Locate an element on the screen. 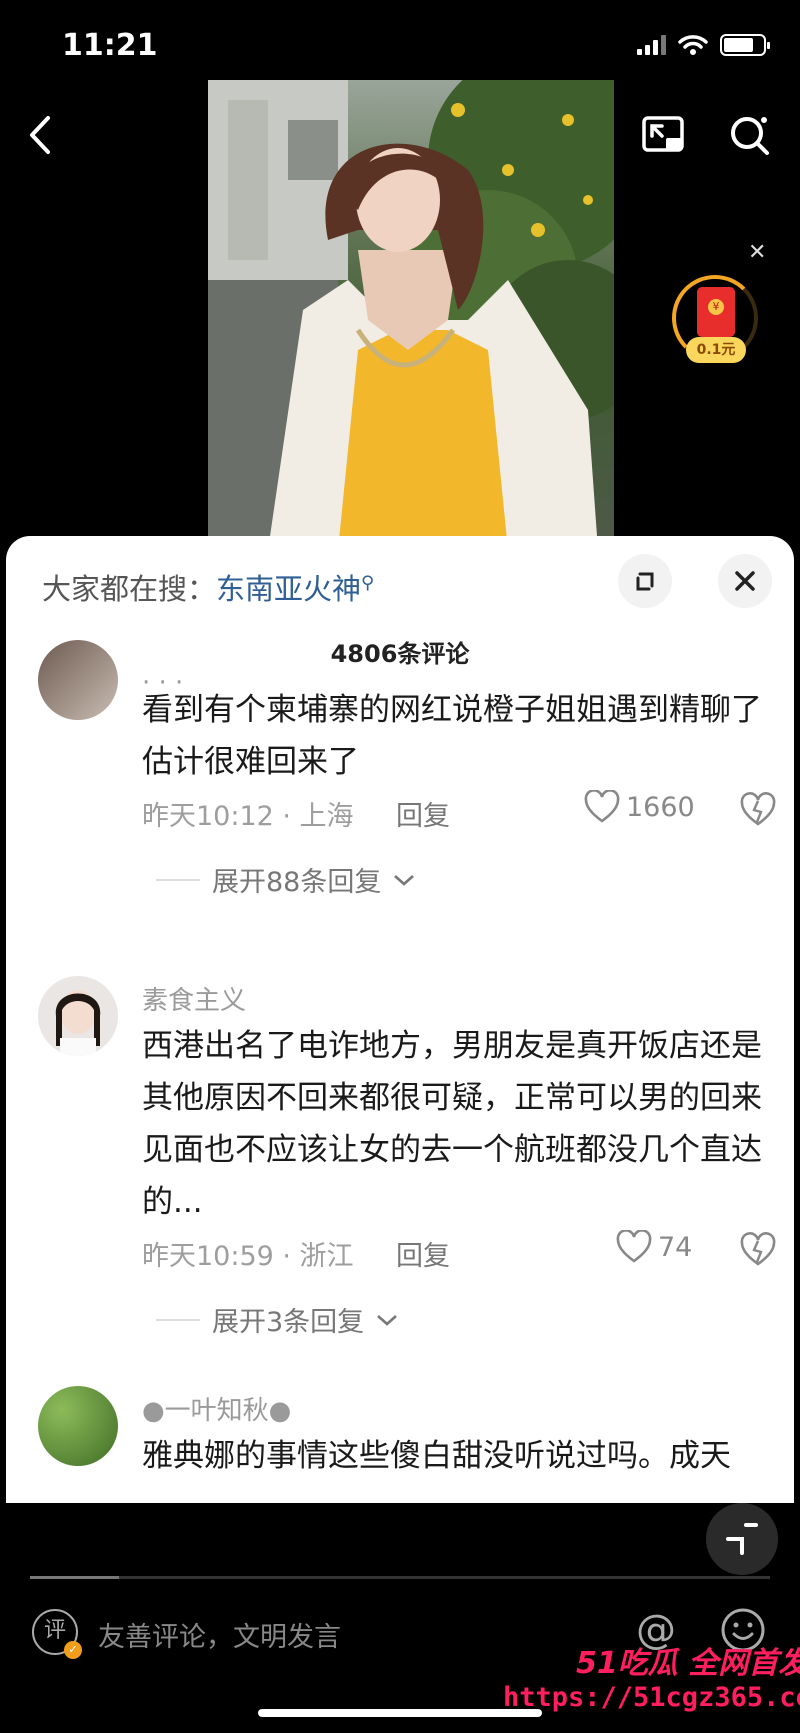 Image resolution: width=800 pixels, height=1733 pixels. search-small-icon: ⚲ is located at coordinates (368, 583).